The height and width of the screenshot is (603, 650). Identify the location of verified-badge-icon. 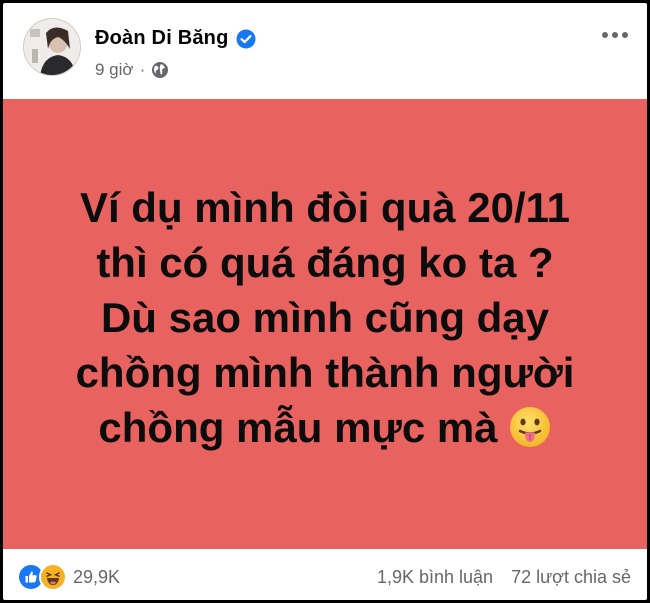
(246, 39).